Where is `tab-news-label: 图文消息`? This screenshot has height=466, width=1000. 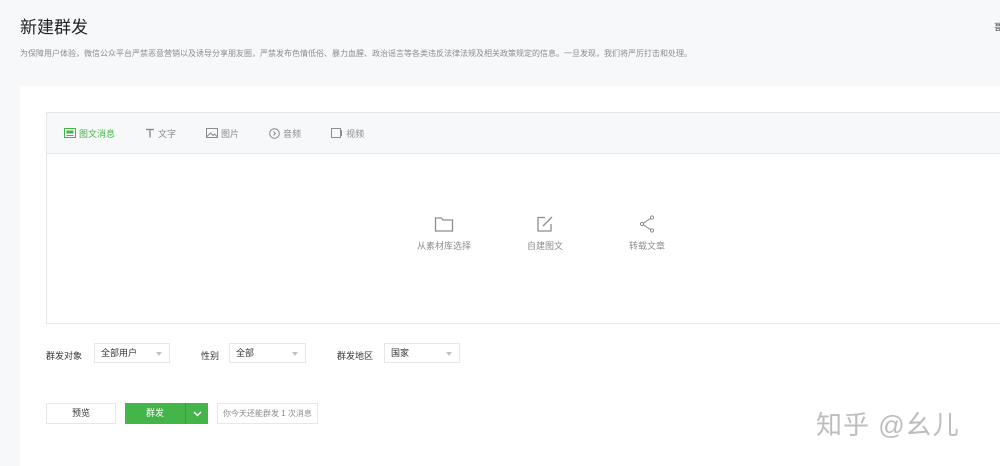 tab-news-label: 图文消息 is located at coordinates (97, 133).